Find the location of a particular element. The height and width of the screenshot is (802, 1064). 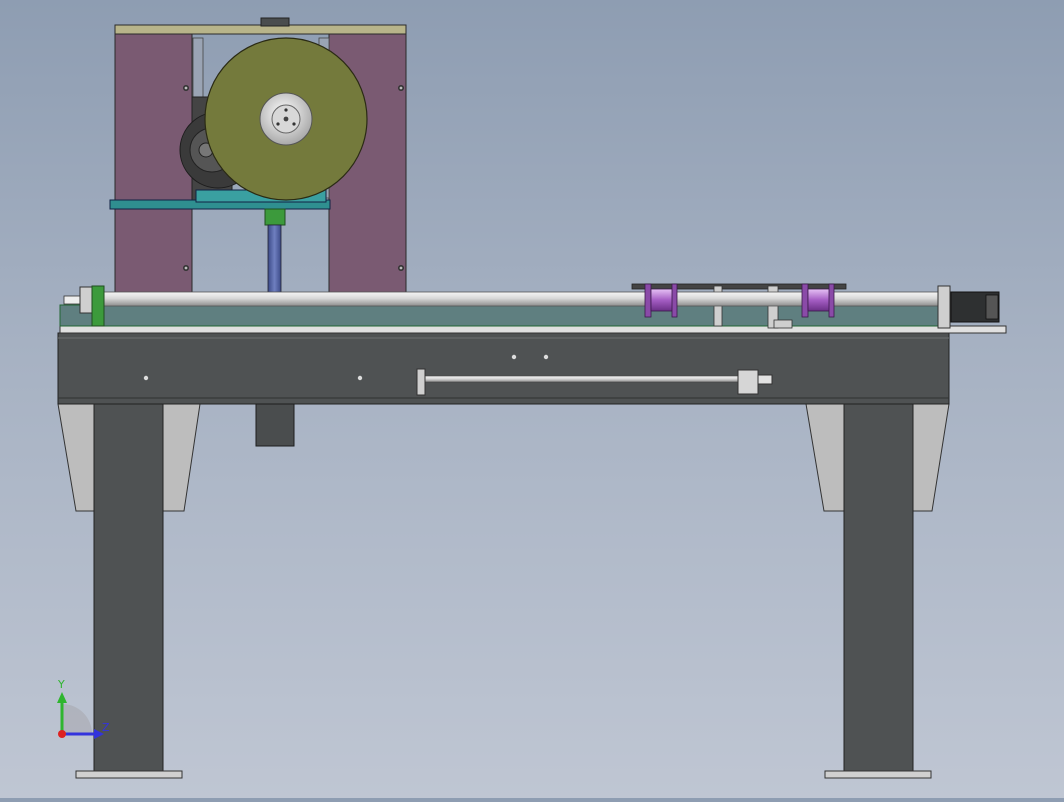

tabletop-plate is located at coordinates (533, 319).